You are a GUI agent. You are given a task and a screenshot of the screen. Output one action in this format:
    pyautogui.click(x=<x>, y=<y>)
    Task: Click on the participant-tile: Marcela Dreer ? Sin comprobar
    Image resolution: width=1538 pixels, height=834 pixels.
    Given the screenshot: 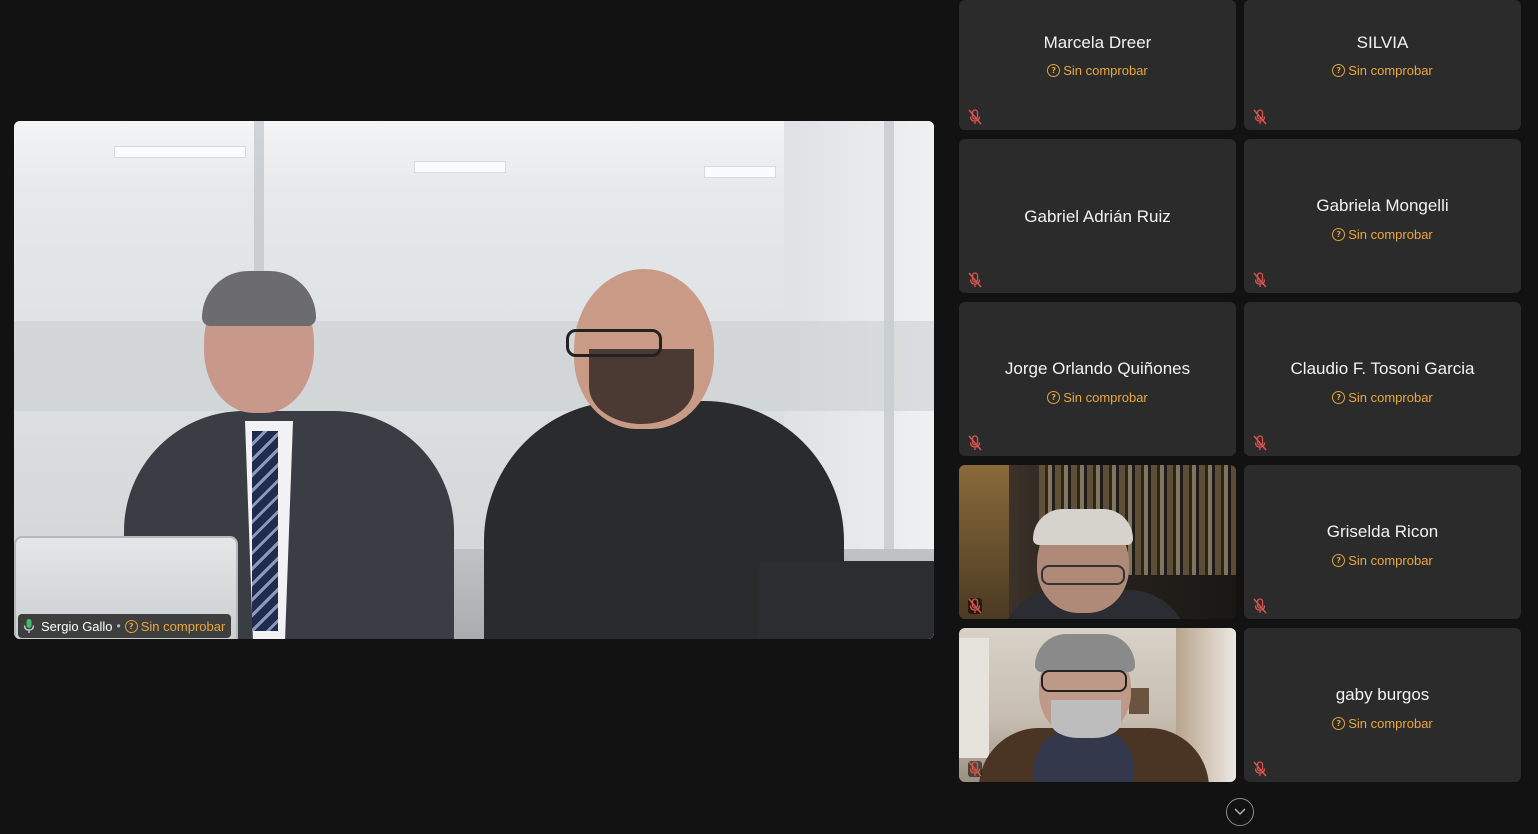 What is the action you would take?
    pyautogui.click(x=1097, y=65)
    